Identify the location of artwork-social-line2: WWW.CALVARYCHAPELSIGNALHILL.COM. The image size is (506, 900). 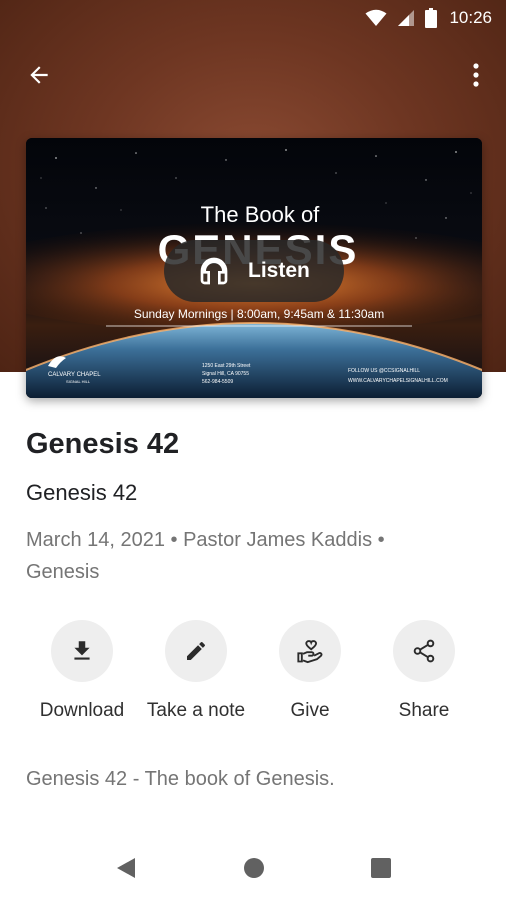
(398, 381).